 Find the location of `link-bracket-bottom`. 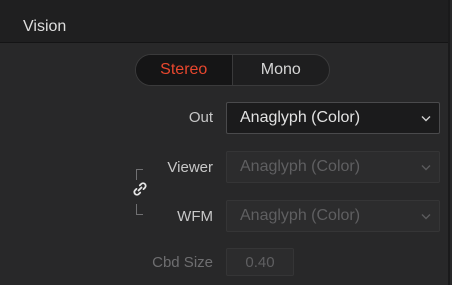

link-bracket-bottom is located at coordinates (139, 209).